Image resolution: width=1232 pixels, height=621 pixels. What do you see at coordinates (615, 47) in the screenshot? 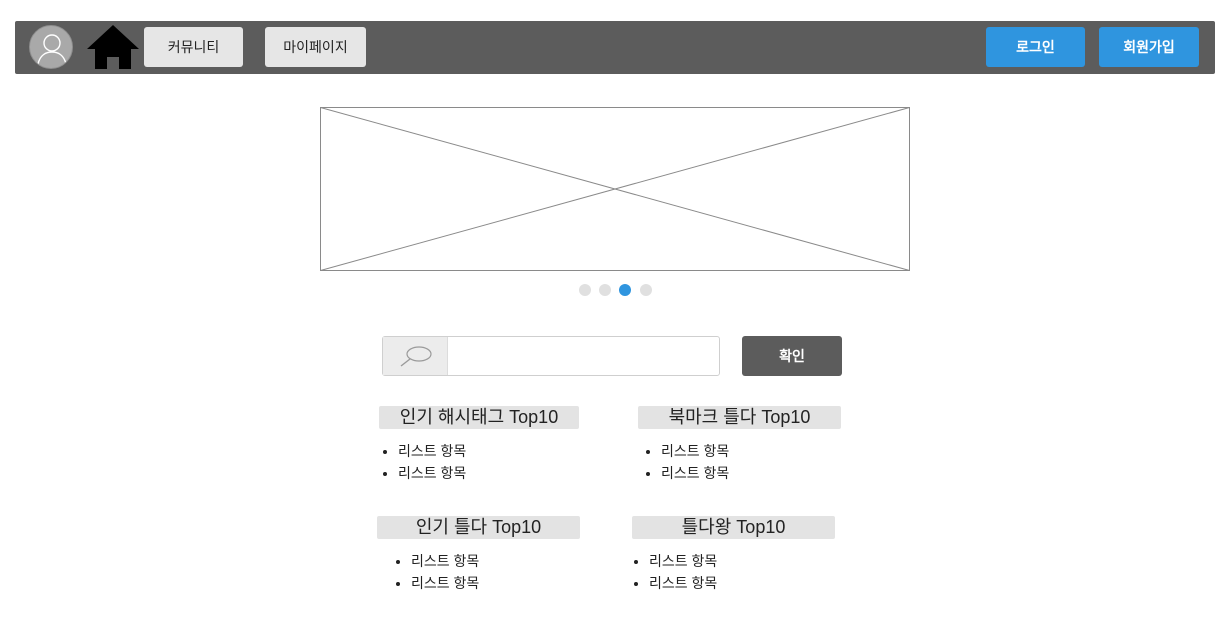
I see `top-nav-bar: 커뮤니티 마이페이지 로그인 회원가입` at bounding box center [615, 47].